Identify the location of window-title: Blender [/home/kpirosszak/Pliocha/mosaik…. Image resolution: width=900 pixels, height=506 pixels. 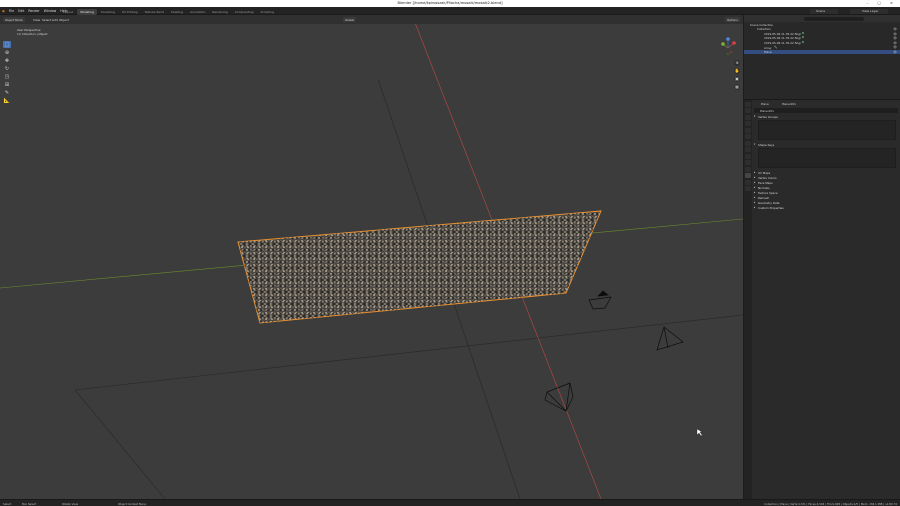
(450, 3).